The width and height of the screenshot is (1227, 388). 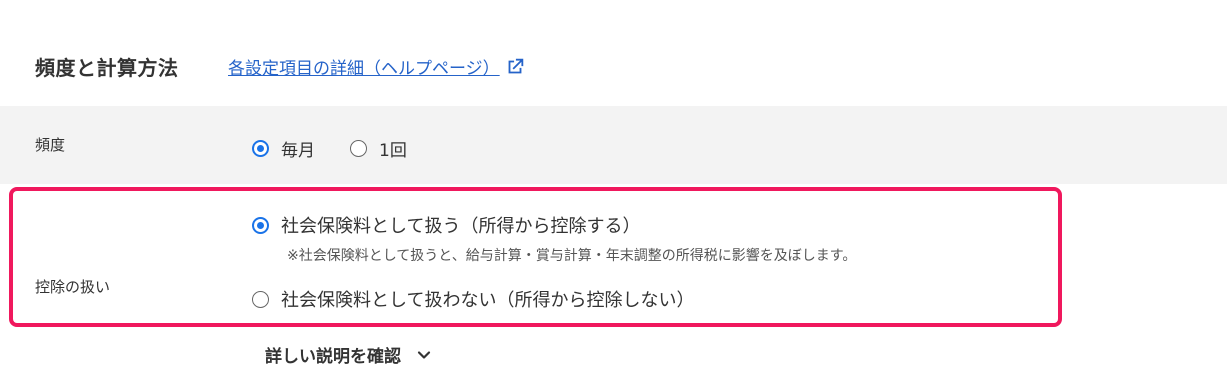 I want to click on frequency-label: 頻度, so click(x=50, y=145).